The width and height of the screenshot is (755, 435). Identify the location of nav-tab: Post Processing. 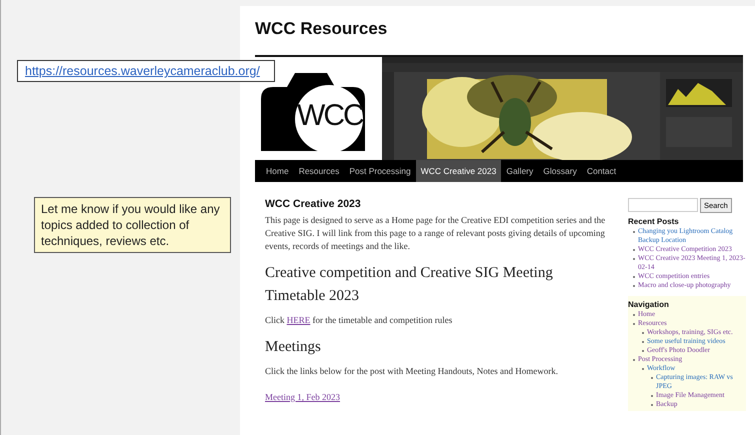
(380, 171).